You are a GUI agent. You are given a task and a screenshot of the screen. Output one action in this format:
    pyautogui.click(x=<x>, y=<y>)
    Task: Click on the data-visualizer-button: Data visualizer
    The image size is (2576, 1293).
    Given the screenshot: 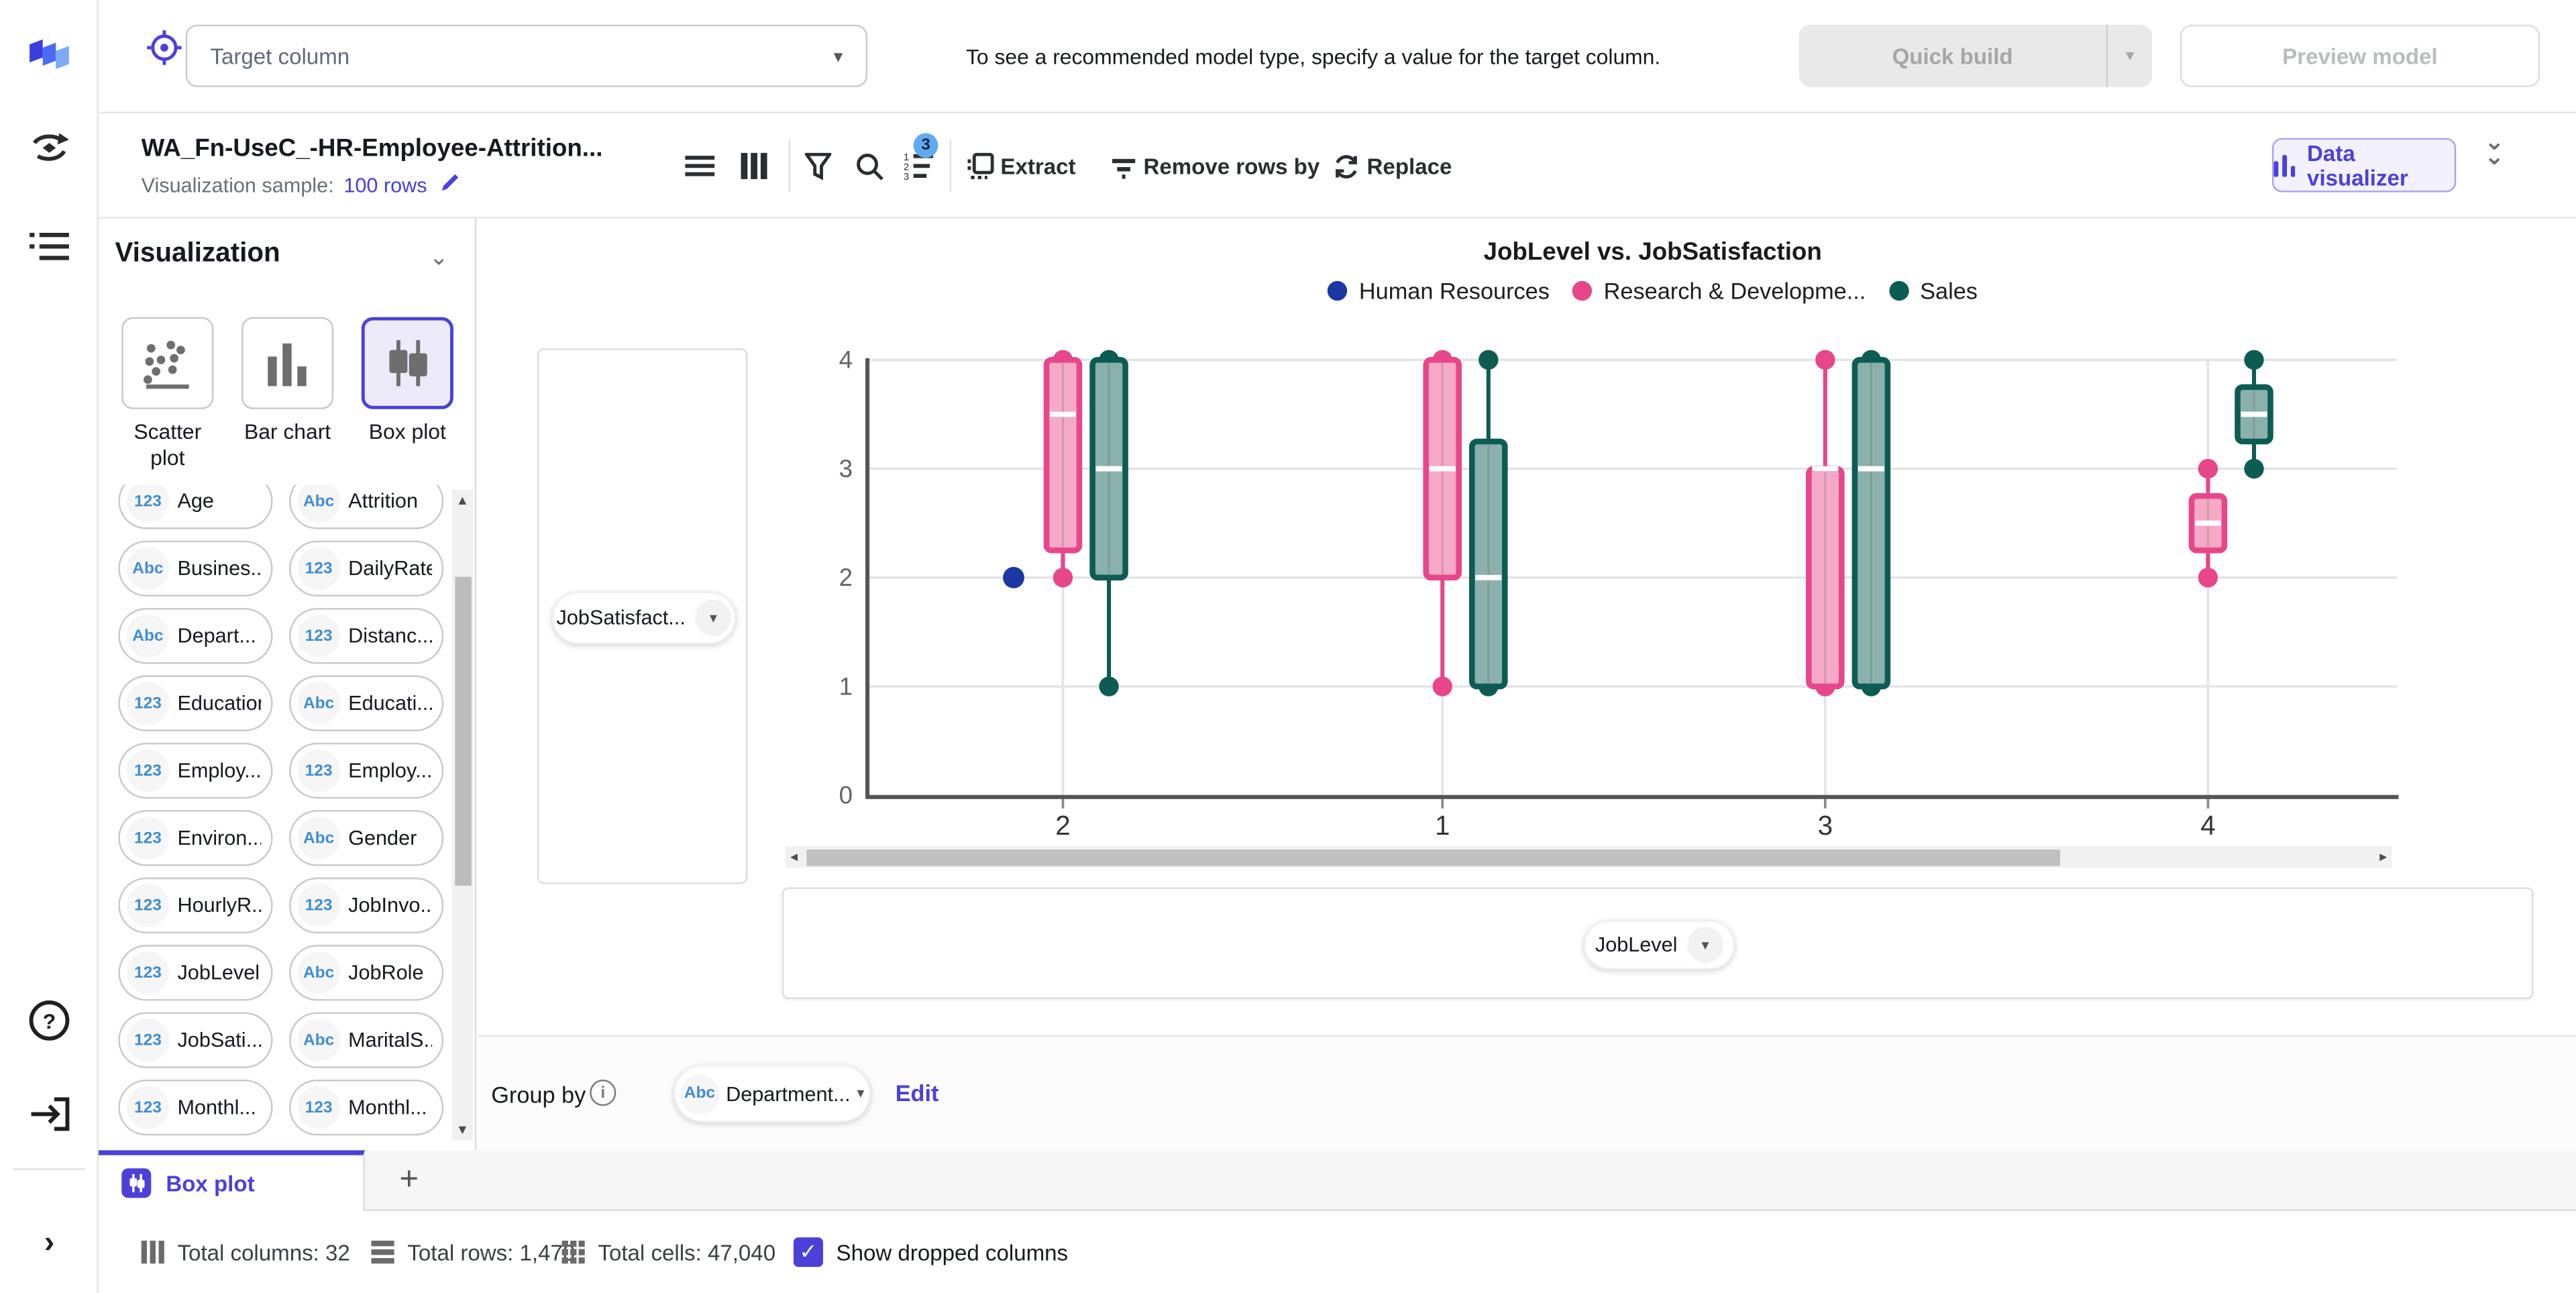 What is the action you would take?
    pyautogui.click(x=2364, y=165)
    